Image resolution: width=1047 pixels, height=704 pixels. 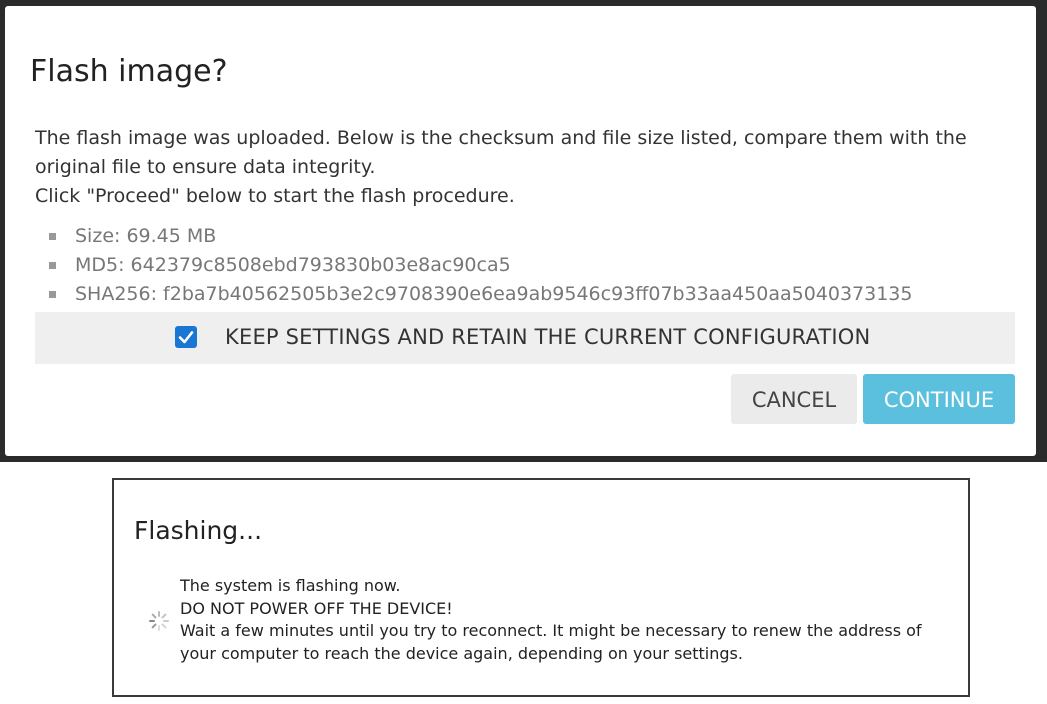 I want to click on cancel-button: CANCEL, so click(x=794, y=399).